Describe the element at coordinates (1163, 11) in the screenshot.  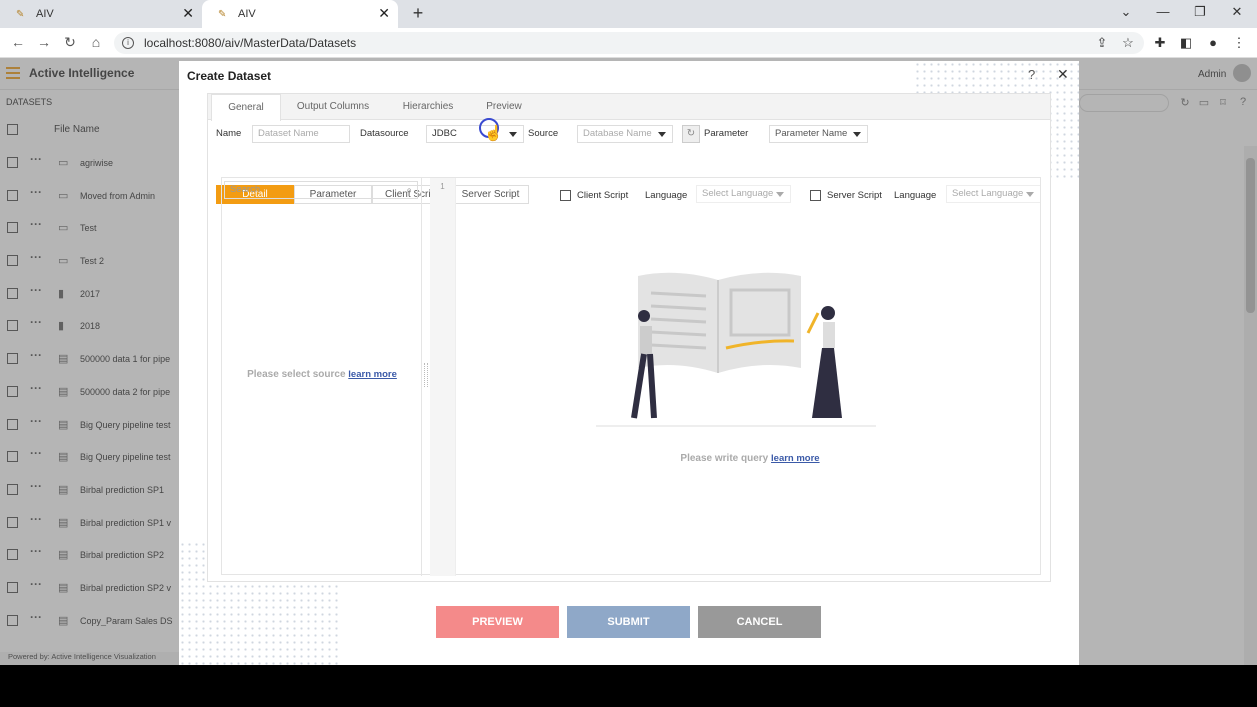
I see `minimize-button: —` at that location.